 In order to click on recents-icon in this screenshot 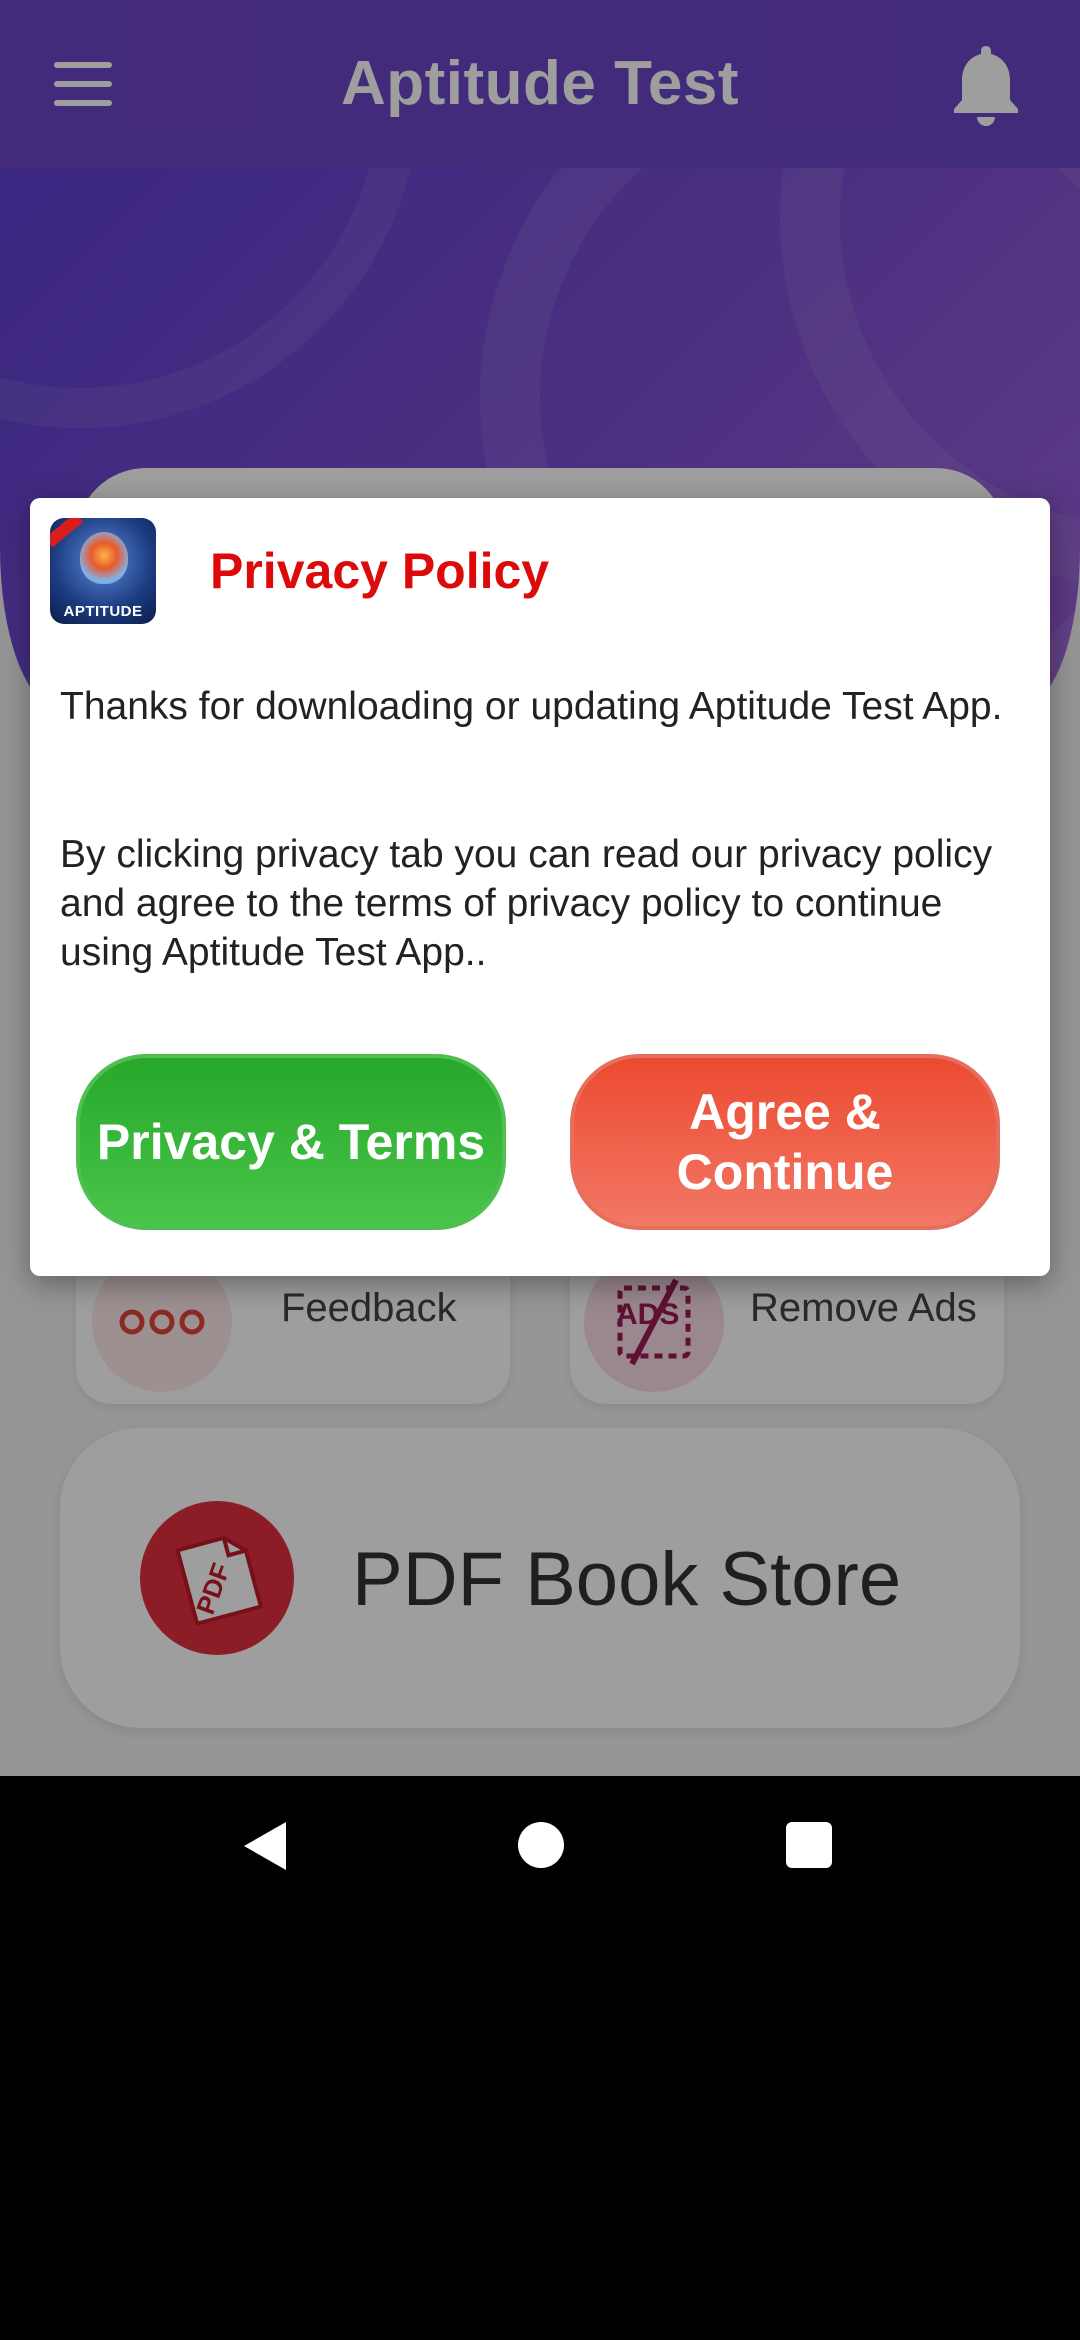, I will do `click(809, 1845)`.